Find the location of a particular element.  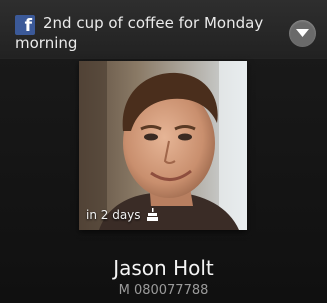

expand-menu-button is located at coordinates (302, 33).